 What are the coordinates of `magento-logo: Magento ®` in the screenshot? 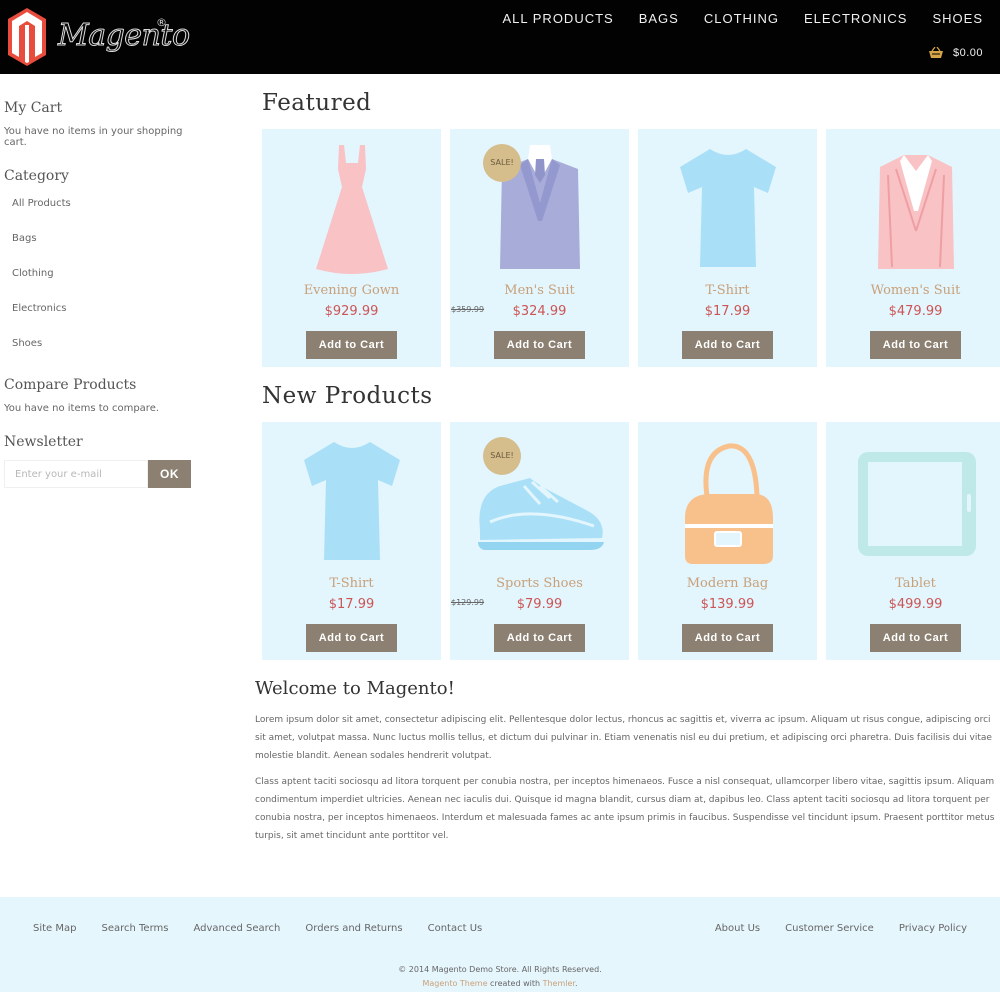 It's located at (99, 37).